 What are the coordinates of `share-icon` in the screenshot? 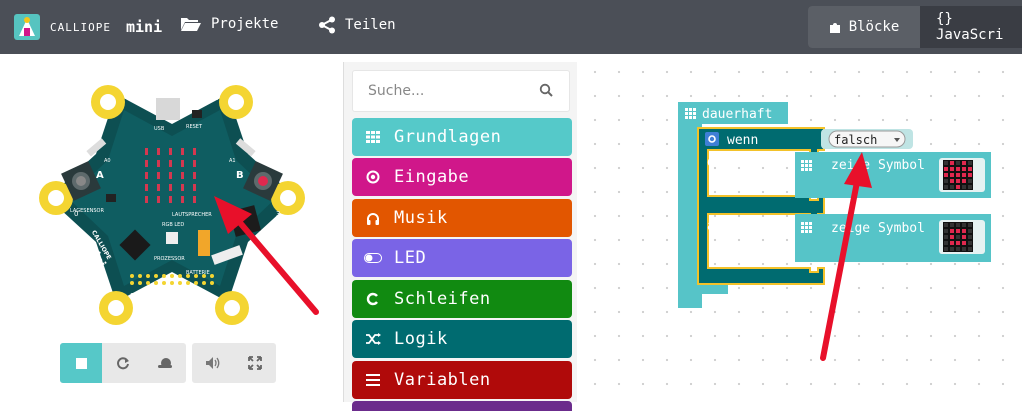 It's located at (327, 25).